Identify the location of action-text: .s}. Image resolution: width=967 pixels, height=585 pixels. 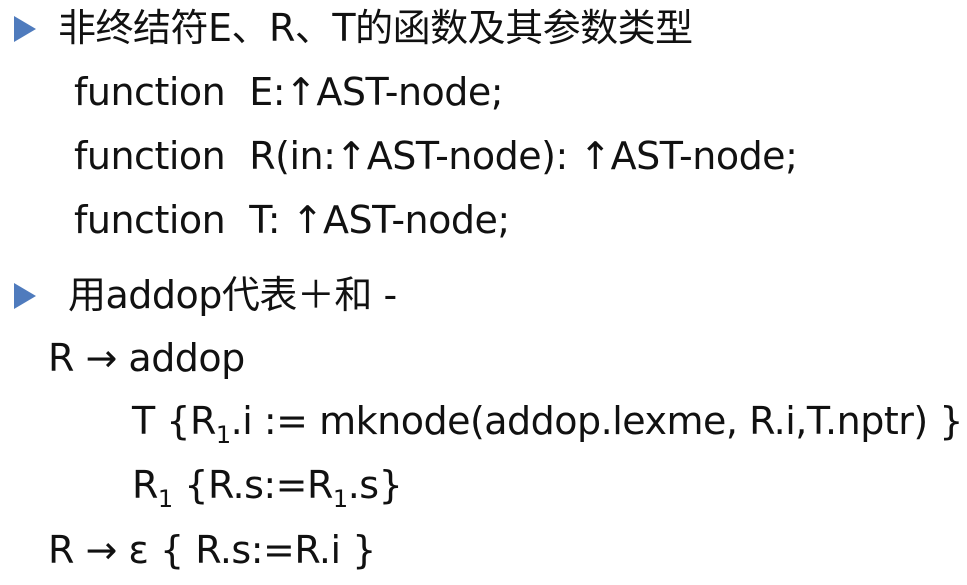
(375, 485).